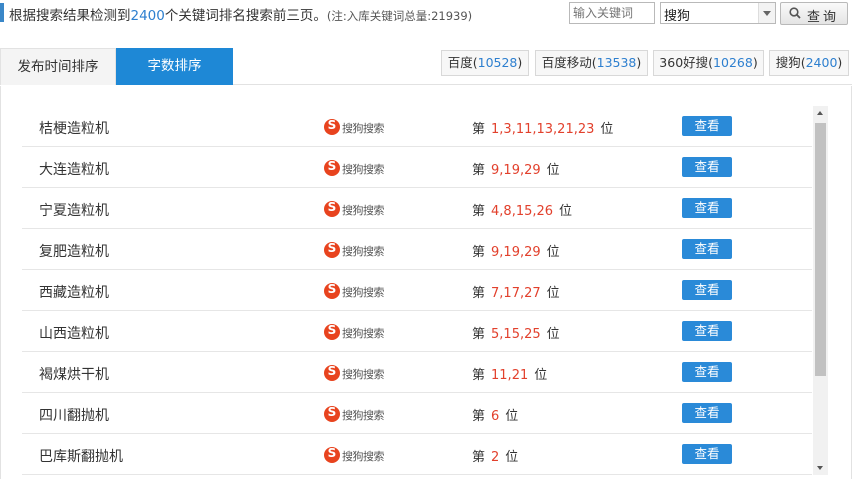 The height and width of the screenshot is (479, 852). I want to click on engine-tab-name: 搜狗, so click(788, 62).